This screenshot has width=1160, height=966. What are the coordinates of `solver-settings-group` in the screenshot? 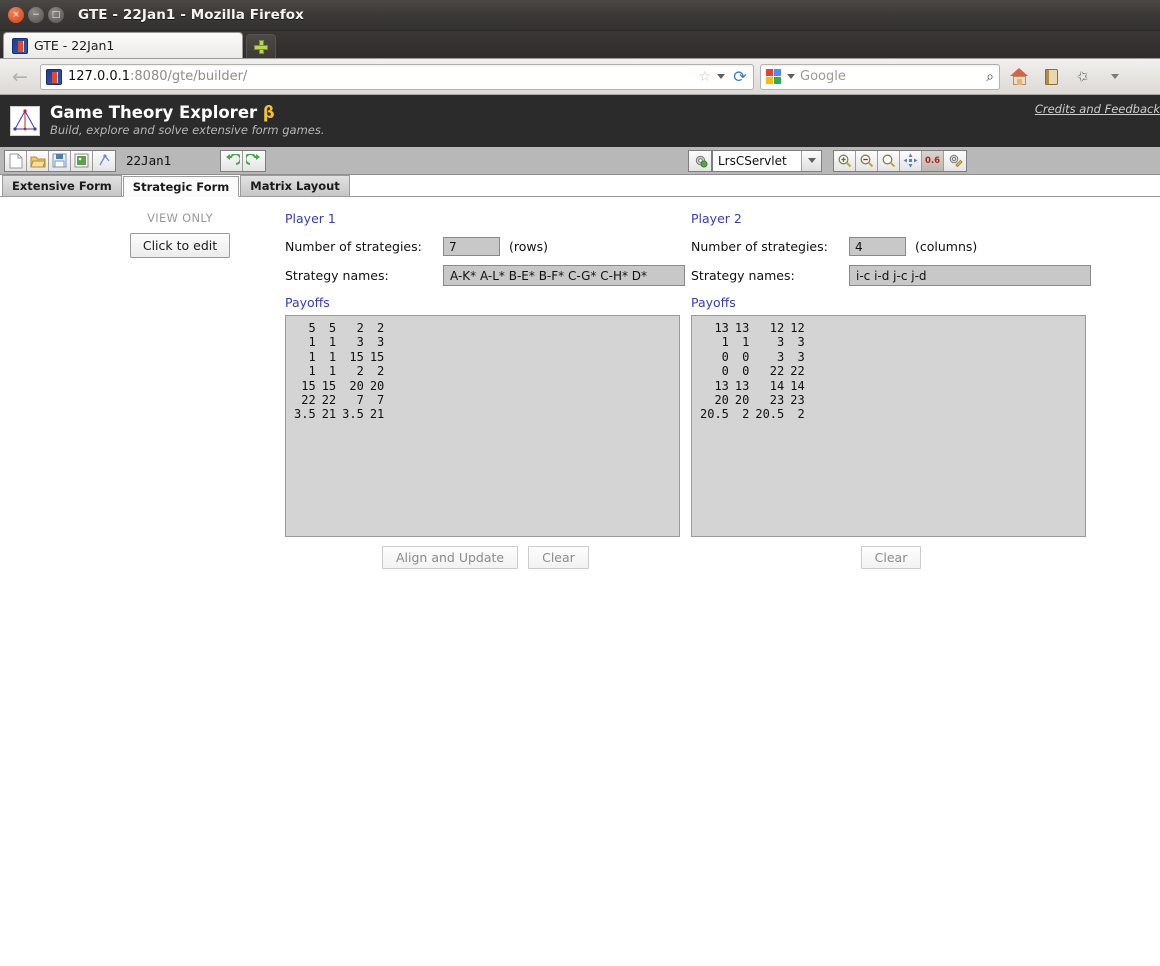 It's located at (700, 160).